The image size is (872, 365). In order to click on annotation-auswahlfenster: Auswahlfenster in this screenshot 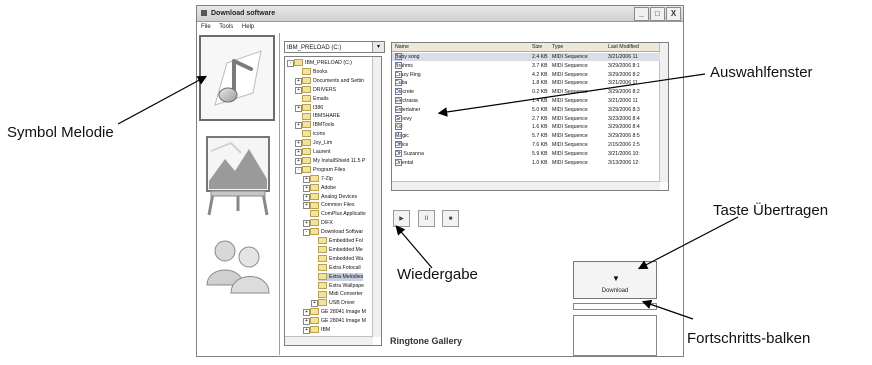, I will do `click(761, 72)`.